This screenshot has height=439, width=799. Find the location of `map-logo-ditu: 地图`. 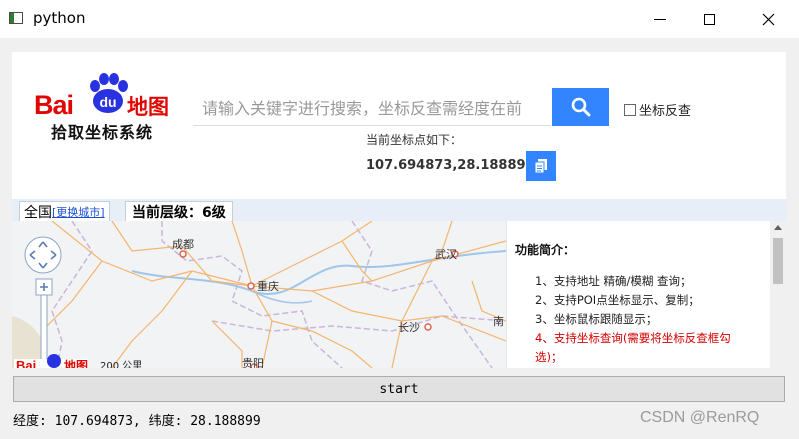

map-logo-ditu: 地图 is located at coordinates (76, 363).